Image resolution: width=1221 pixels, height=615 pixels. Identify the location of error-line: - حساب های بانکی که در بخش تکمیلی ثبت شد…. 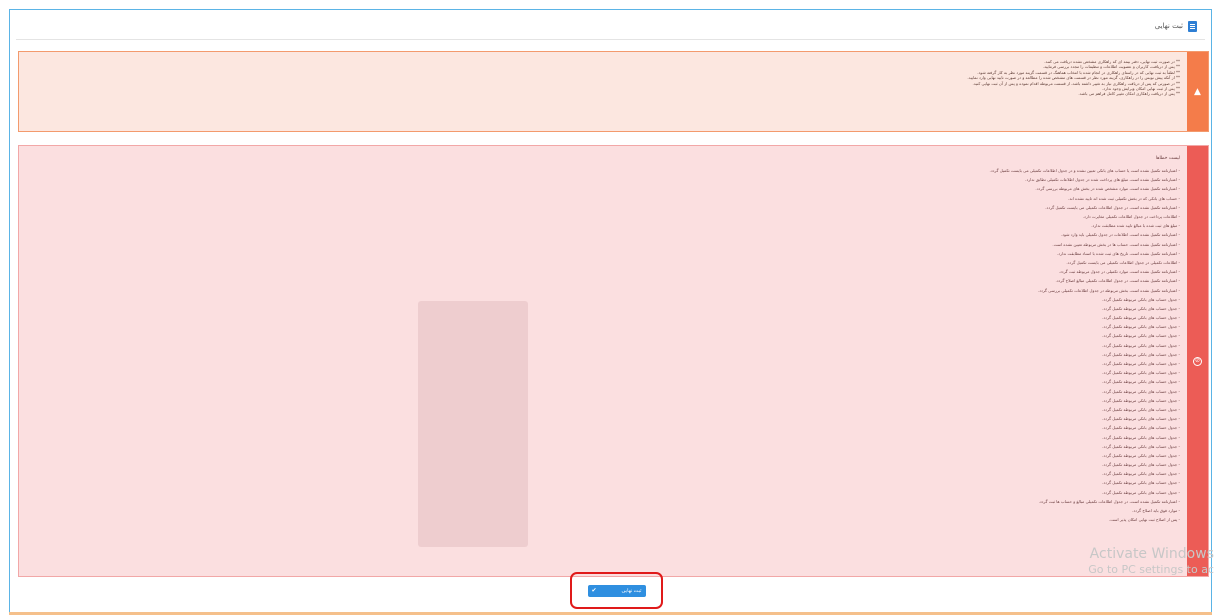
(606, 198).